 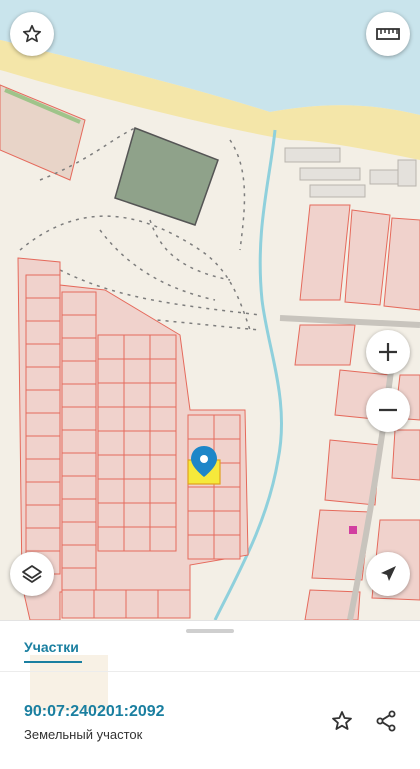 What do you see at coordinates (94, 711) in the screenshot?
I see `cadastral-number: 90:07:240201:2092` at bounding box center [94, 711].